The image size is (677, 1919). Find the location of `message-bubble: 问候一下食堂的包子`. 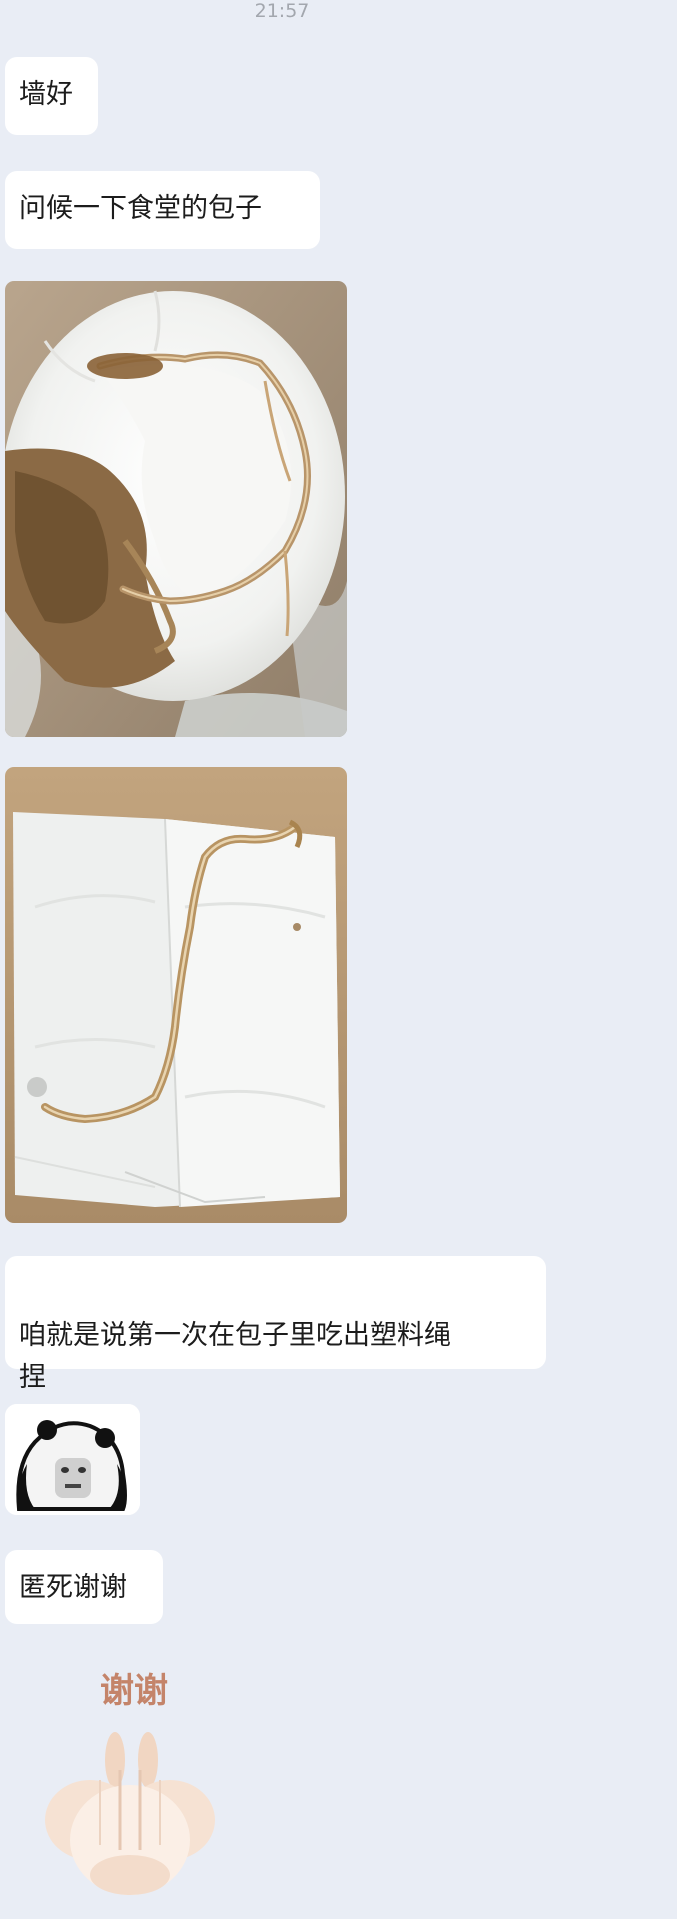

message-bubble: 问候一下食堂的包子 is located at coordinates (162, 210).